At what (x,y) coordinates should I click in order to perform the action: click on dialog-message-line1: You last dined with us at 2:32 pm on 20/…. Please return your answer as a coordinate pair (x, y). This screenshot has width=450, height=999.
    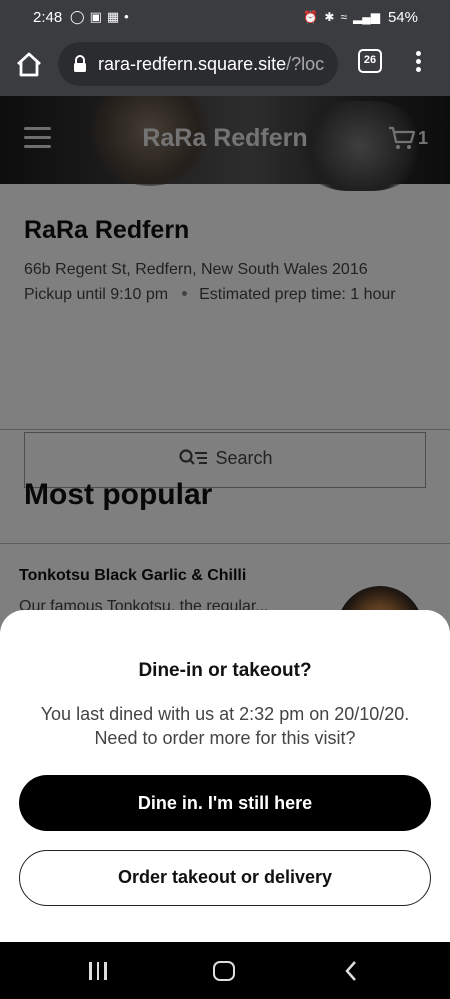
    Looking at the image, I should click on (225, 714).